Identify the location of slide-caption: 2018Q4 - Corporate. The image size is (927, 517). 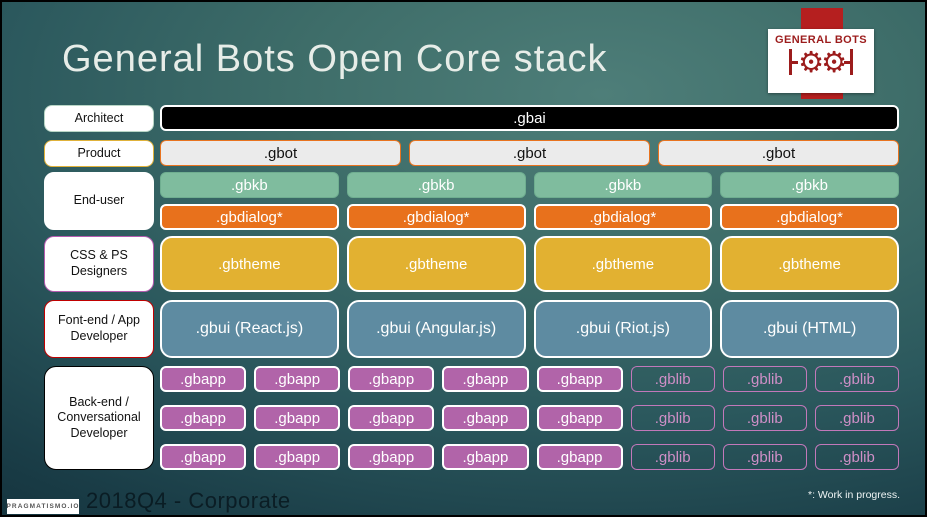
(188, 500).